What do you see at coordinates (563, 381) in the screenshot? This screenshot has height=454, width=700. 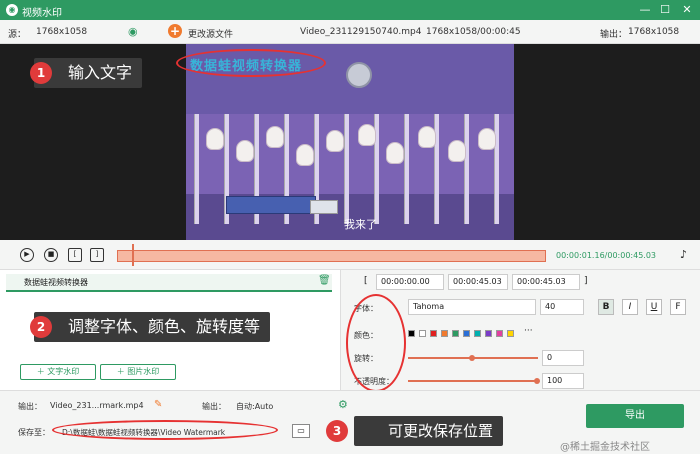 I see `opacity-input: 100` at bounding box center [563, 381].